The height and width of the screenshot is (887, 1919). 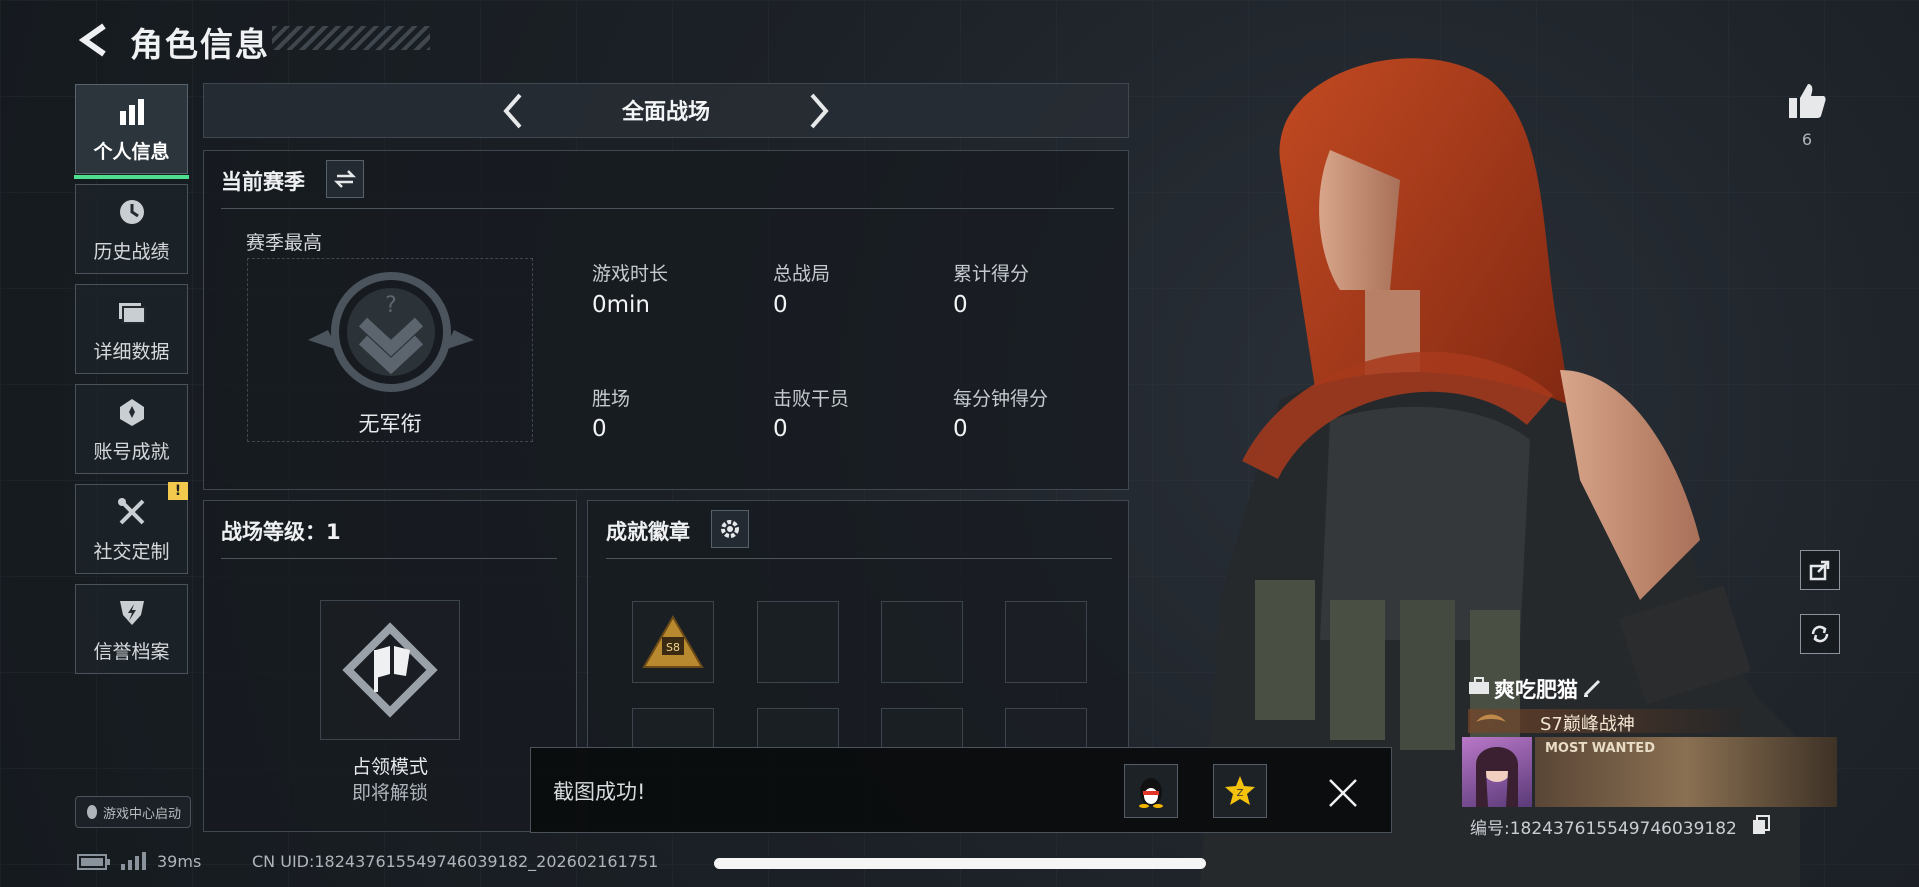 I want to click on refresh-button, so click(x=1820, y=634).